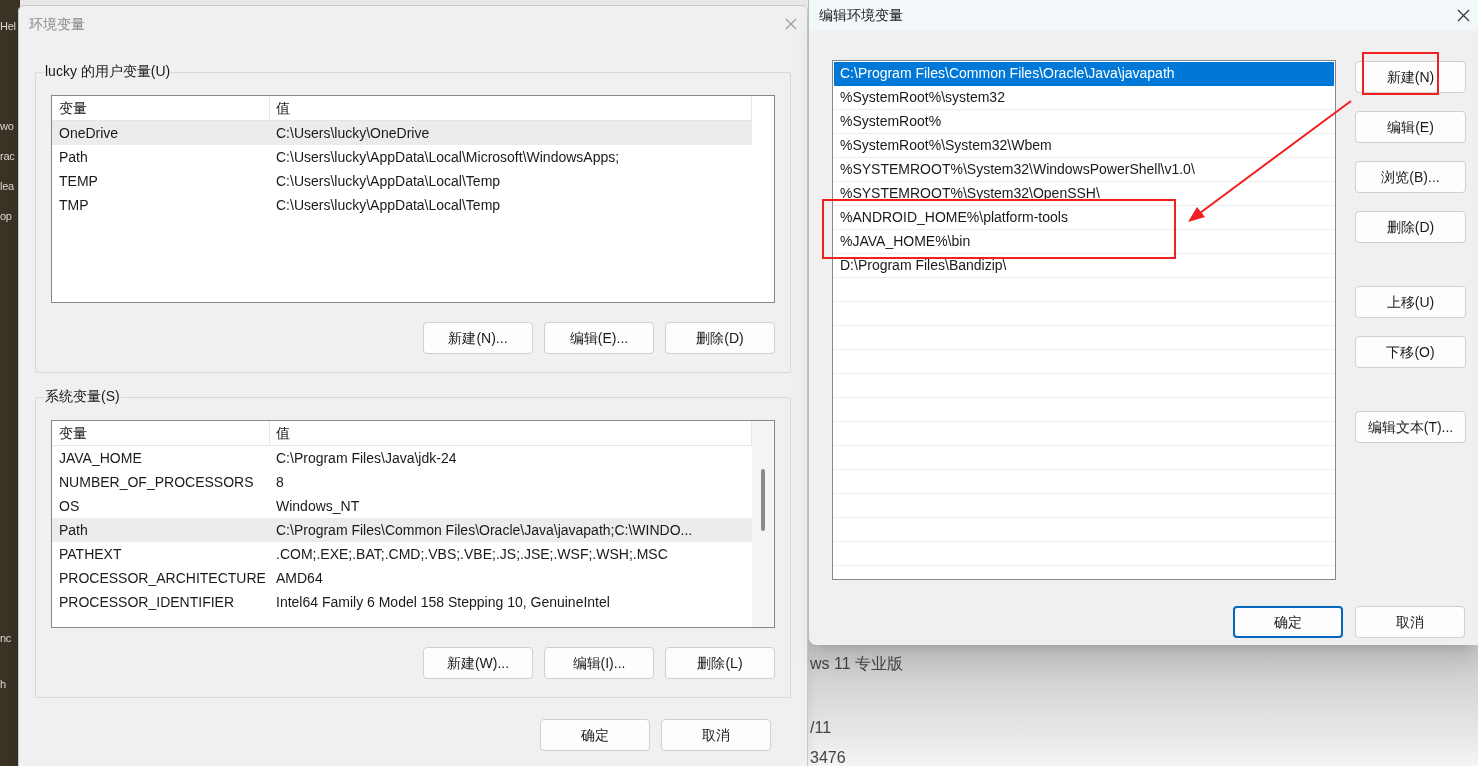 This screenshot has height=766, width=1478. What do you see at coordinates (763, 524) in the screenshot?
I see `scrollbar` at bounding box center [763, 524].